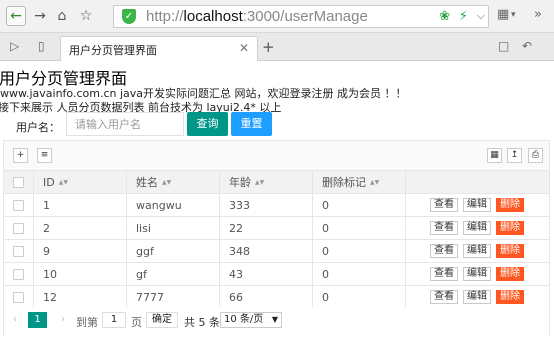 This screenshot has width=554, height=338. Describe the element at coordinates (173, 182) in the screenshot. I see `column-header-name: 姓名 ▲▼` at that location.